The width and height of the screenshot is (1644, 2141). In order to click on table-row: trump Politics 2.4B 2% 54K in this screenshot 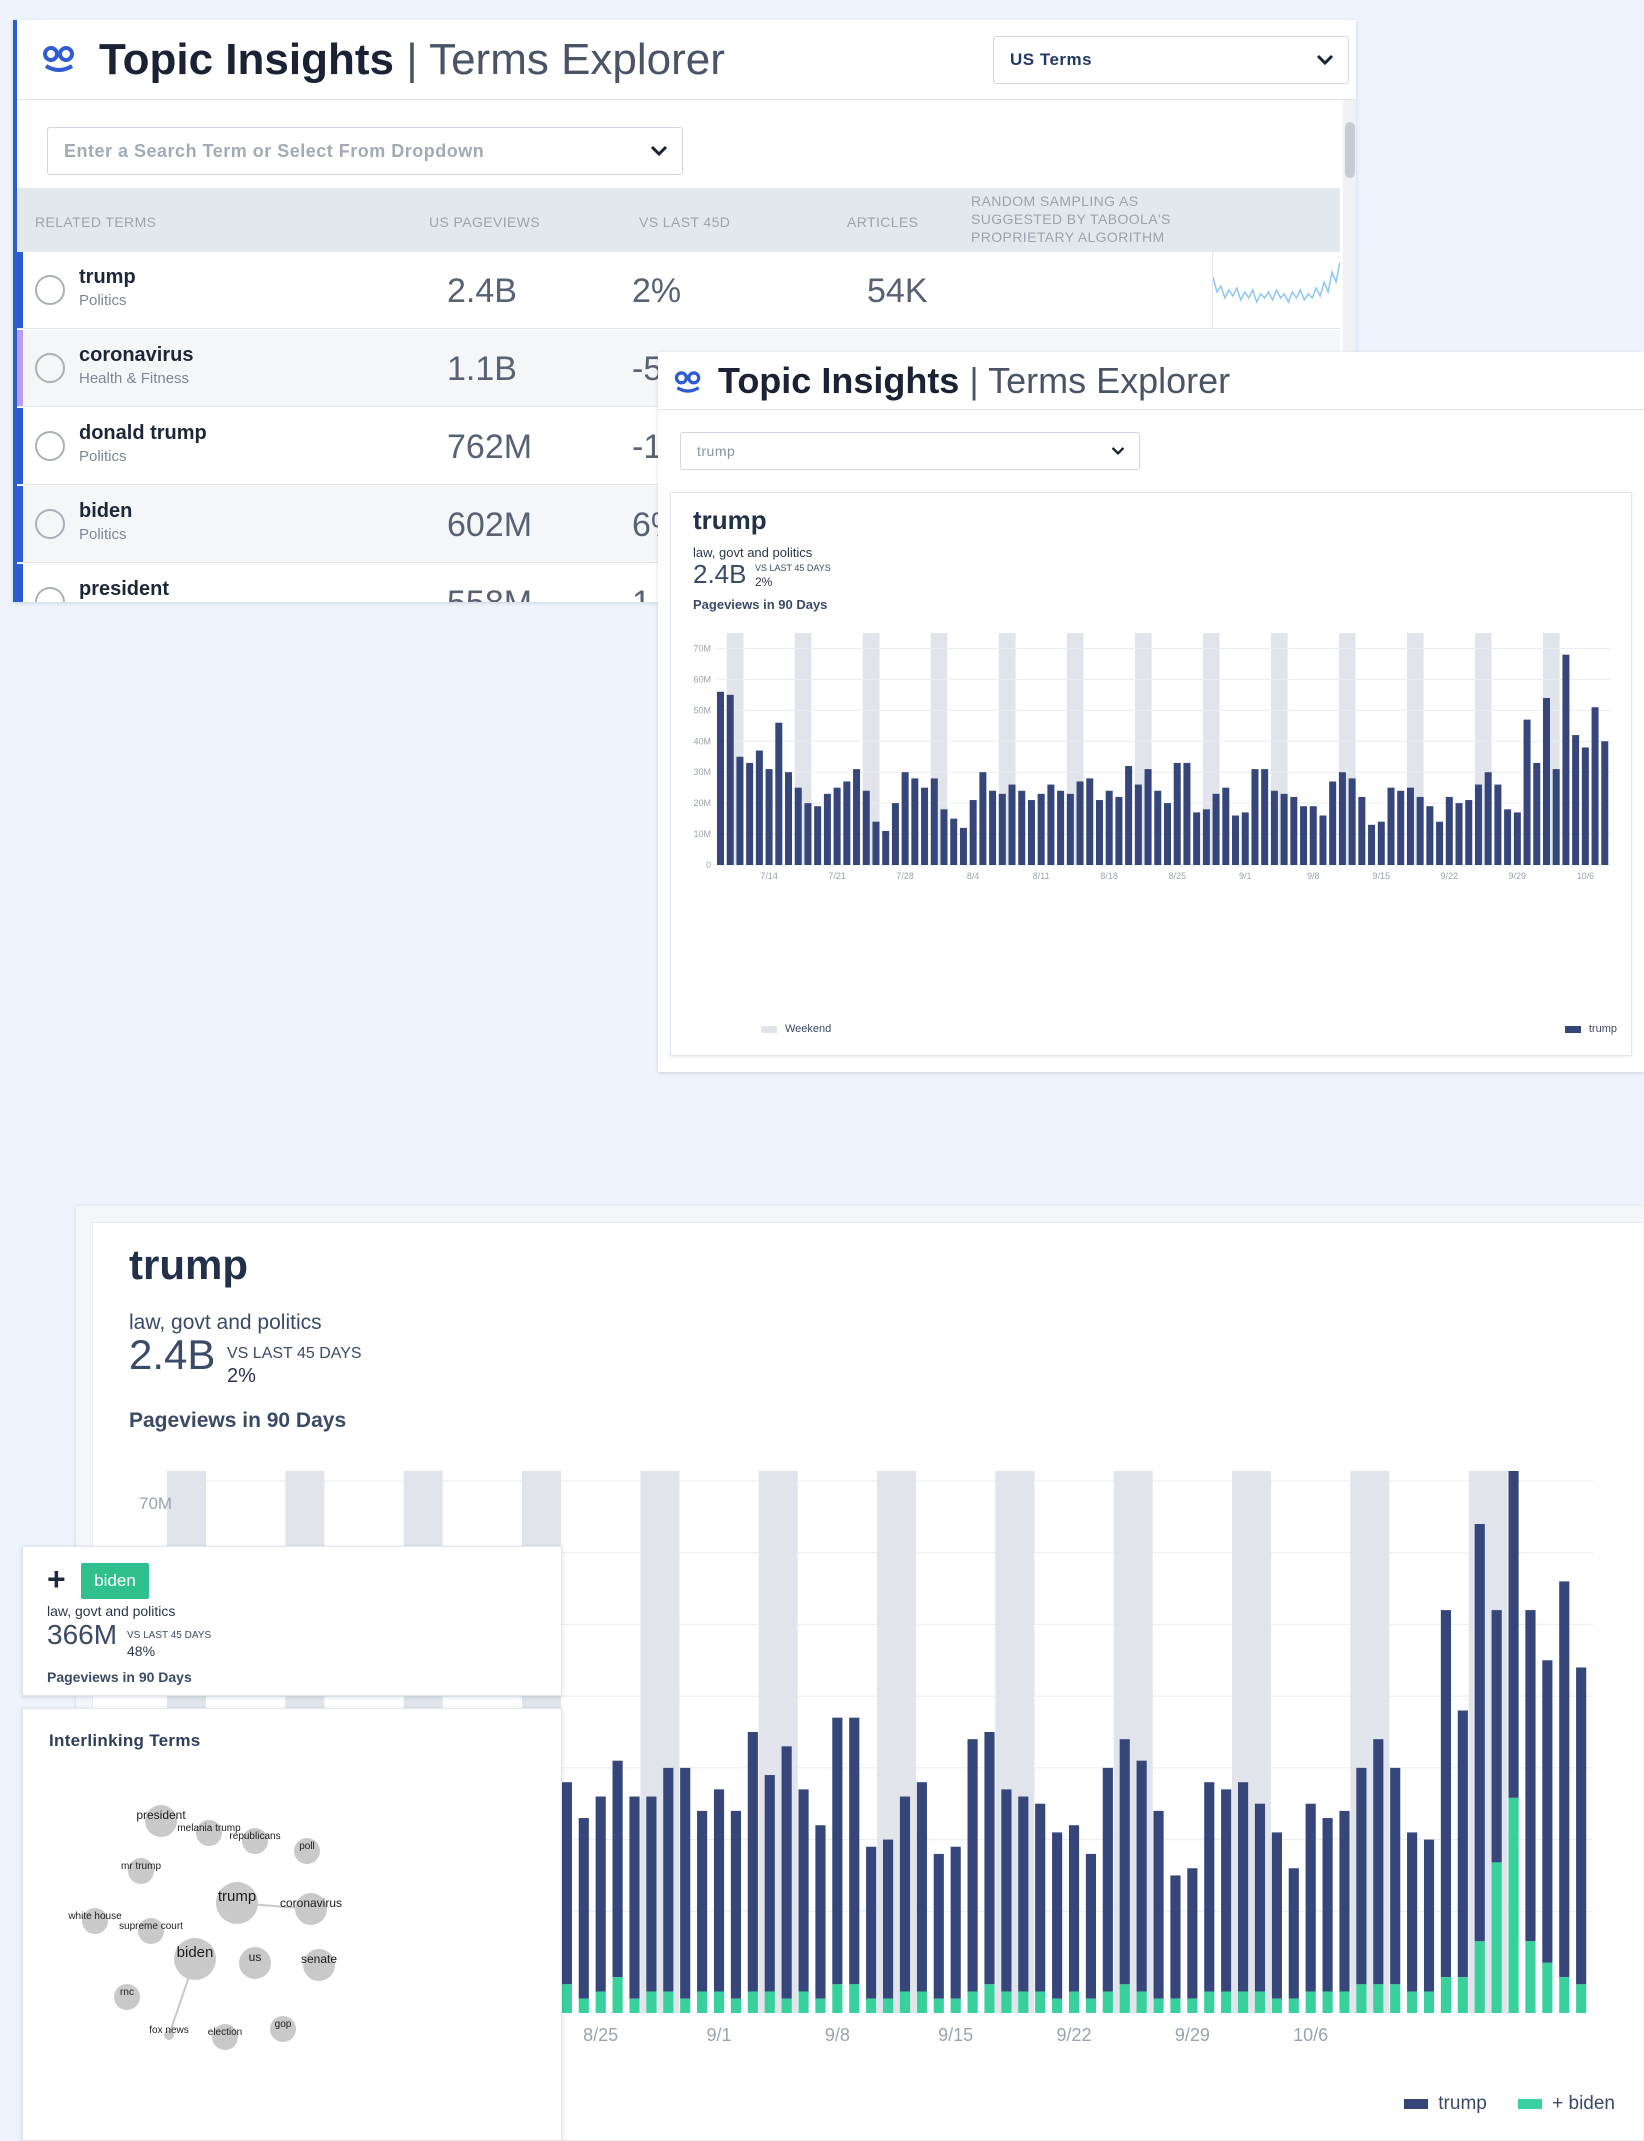, I will do `click(678, 290)`.